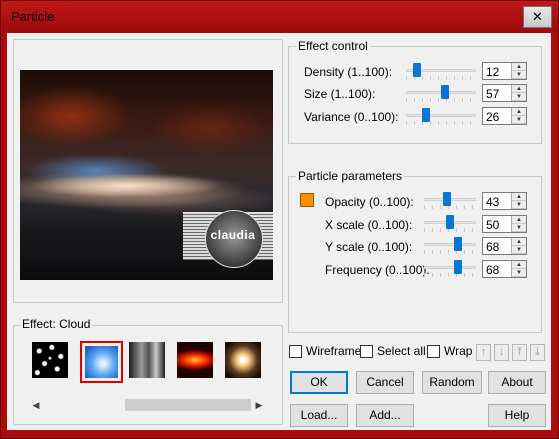  I want to click on x-scale-slider-knob, so click(450, 222).